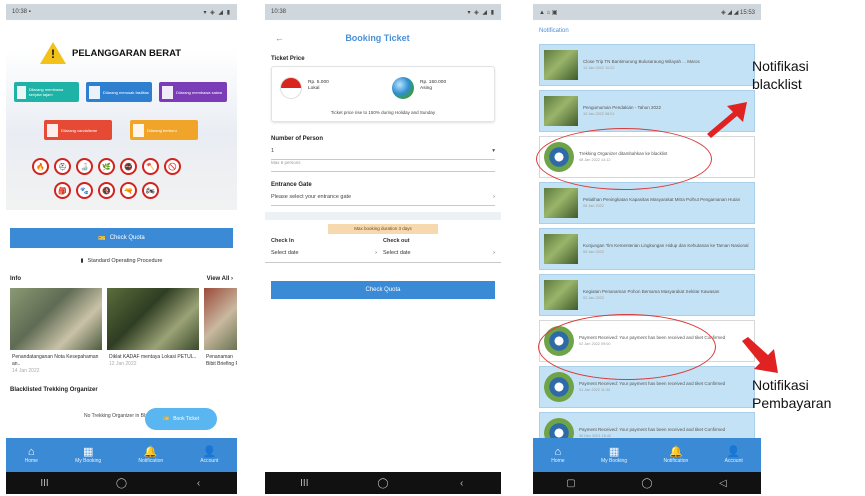 The image size is (865, 496). Describe the element at coordinates (571, 483) in the screenshot. I see `recents-button: ▢` at that location.